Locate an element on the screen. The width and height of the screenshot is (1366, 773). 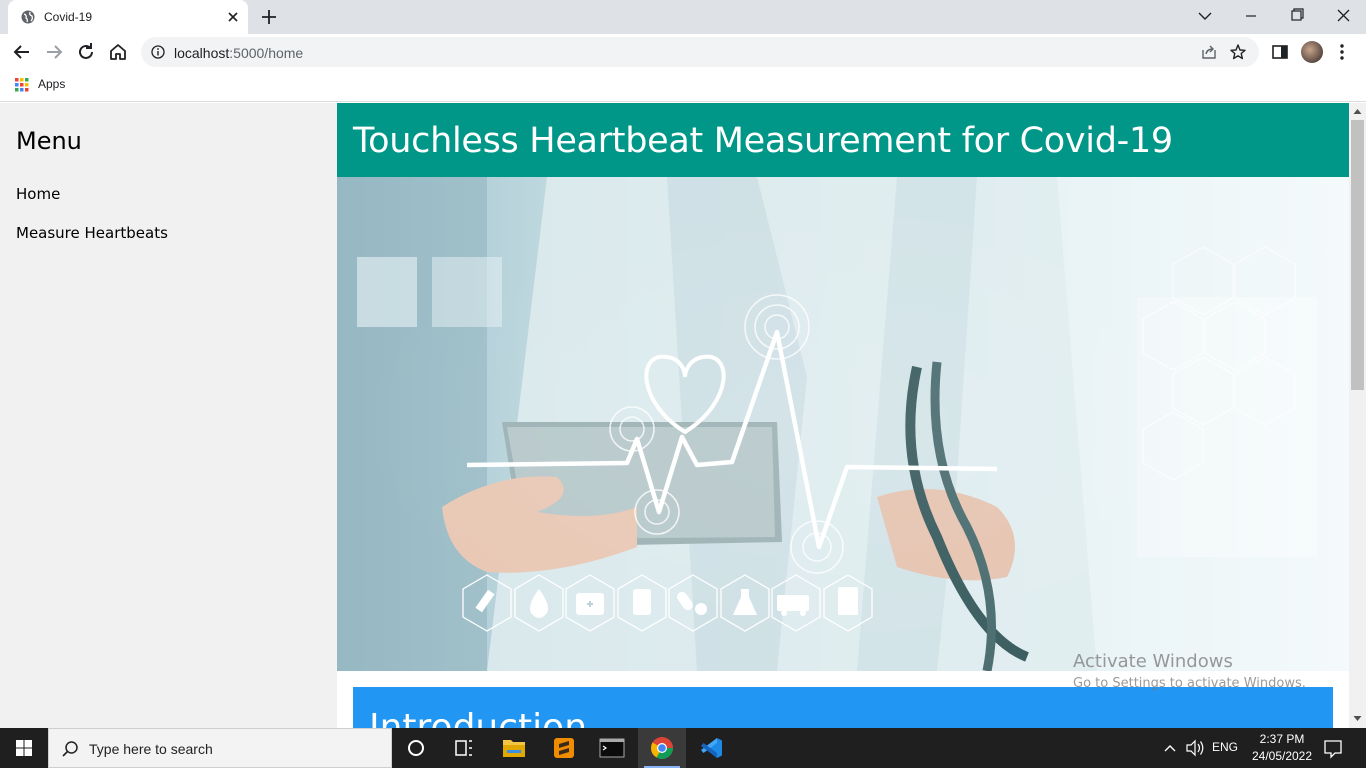
introduction-section: Introduction is located at coordinates (843, 707).